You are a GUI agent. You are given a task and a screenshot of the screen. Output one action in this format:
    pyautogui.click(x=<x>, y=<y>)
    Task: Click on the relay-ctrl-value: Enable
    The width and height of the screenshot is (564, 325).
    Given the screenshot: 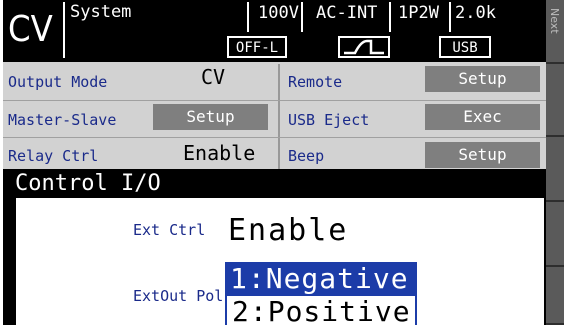 What is the action you would take?
    pyautogui.click(x=219, y=153)
    